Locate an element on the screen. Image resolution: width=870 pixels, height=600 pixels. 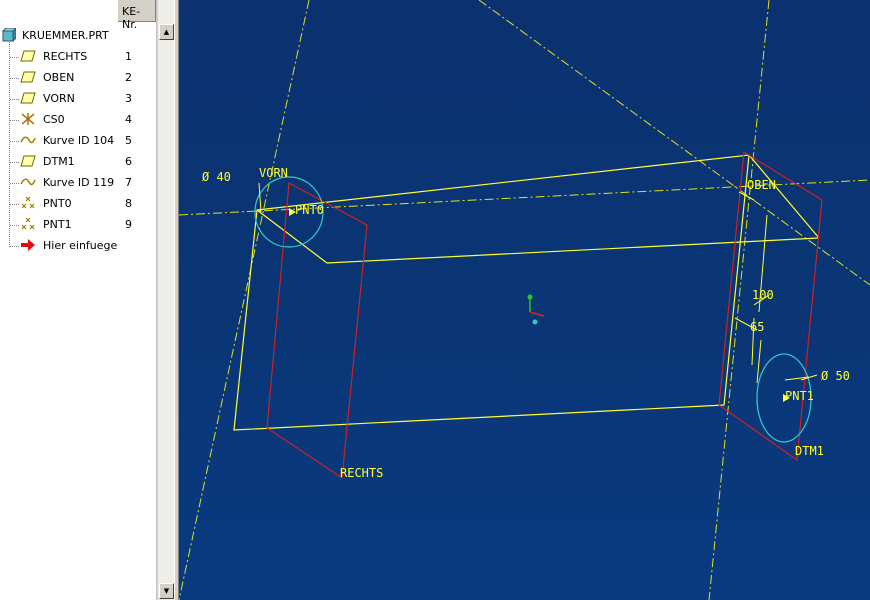
feature-number: 5 is located at coordinates (128, 140).